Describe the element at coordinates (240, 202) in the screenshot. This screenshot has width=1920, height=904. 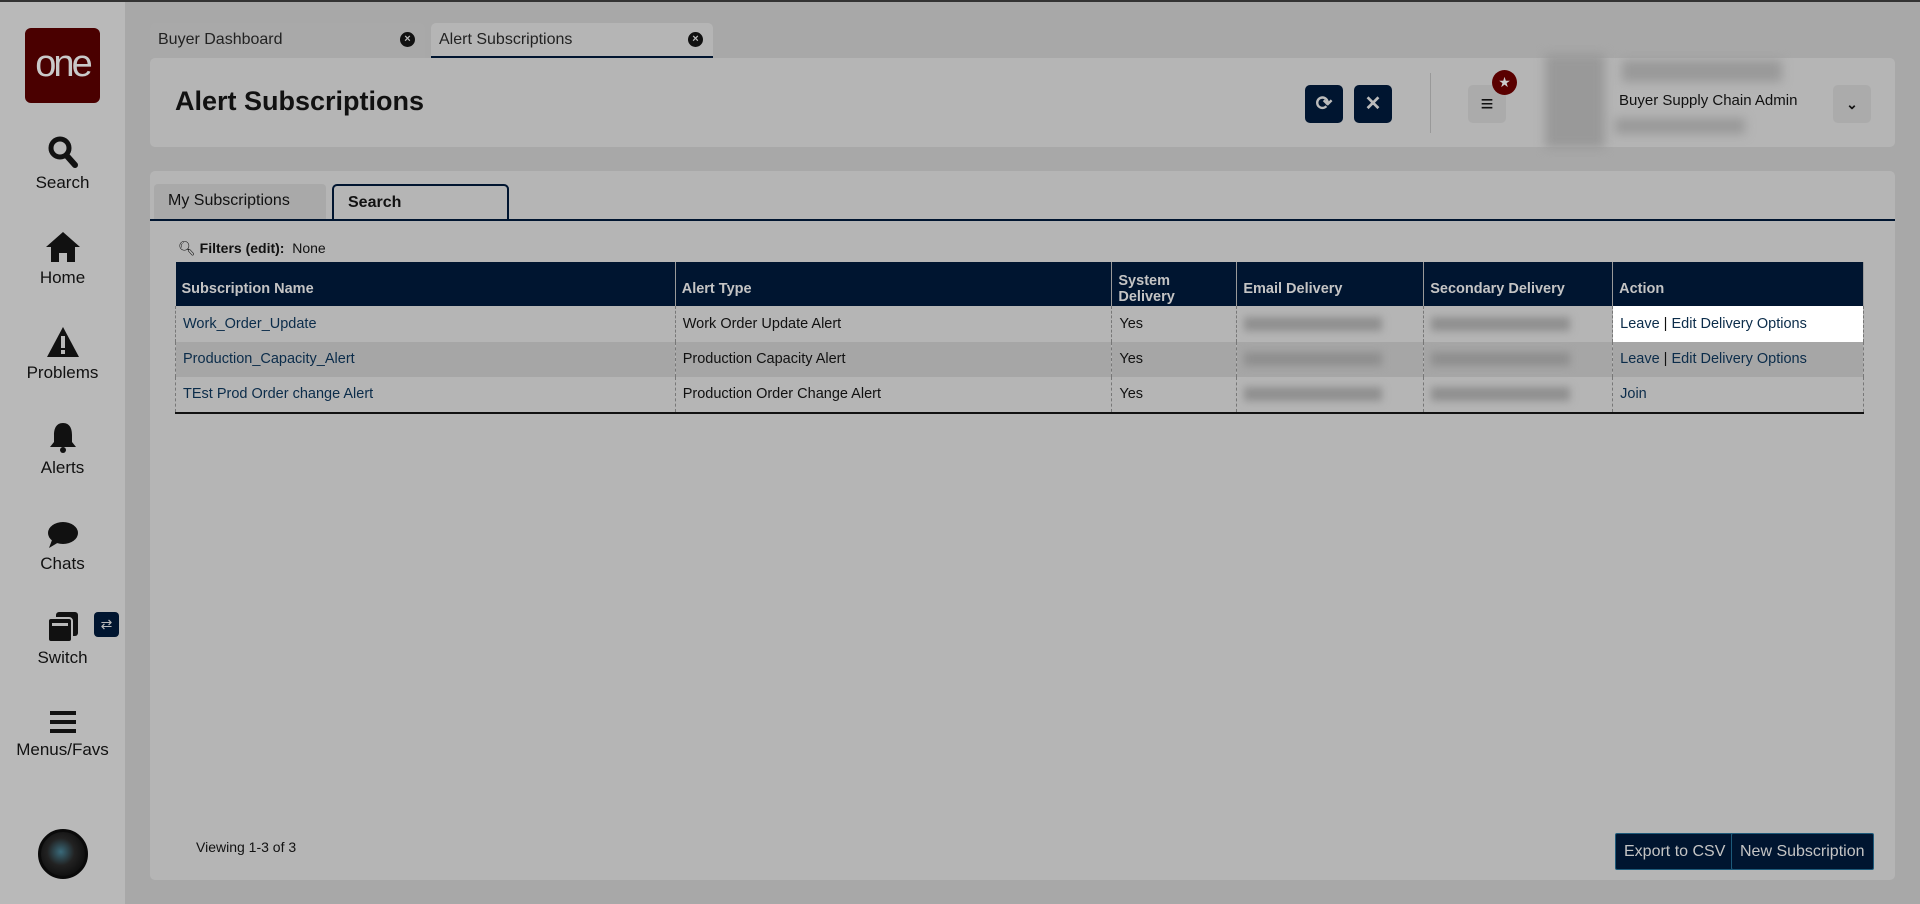
I see `subtab-my-subscriptions: My Subscriptions` at that location.